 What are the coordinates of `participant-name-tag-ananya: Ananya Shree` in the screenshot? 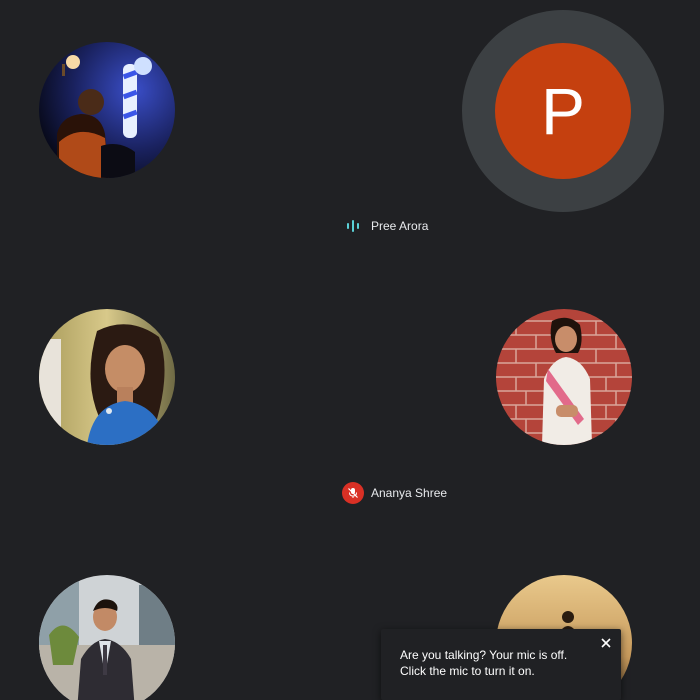 It's located at (394, 493).